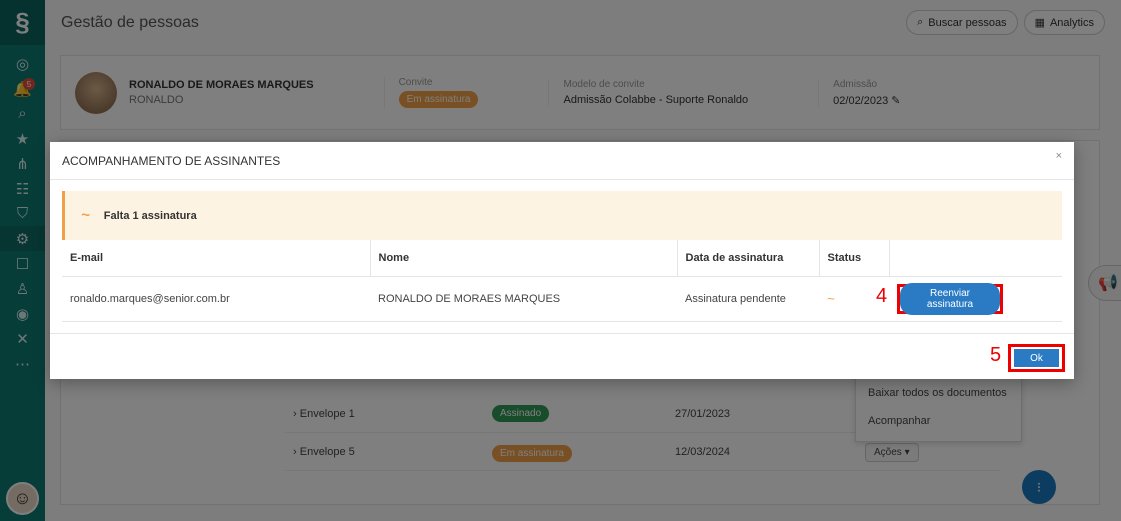  What do you see at coordinates (216, 299) in the screenshot?
I see `signer-email: ronaldo.marques@senior.com.br` at bounding box center [216, 299].